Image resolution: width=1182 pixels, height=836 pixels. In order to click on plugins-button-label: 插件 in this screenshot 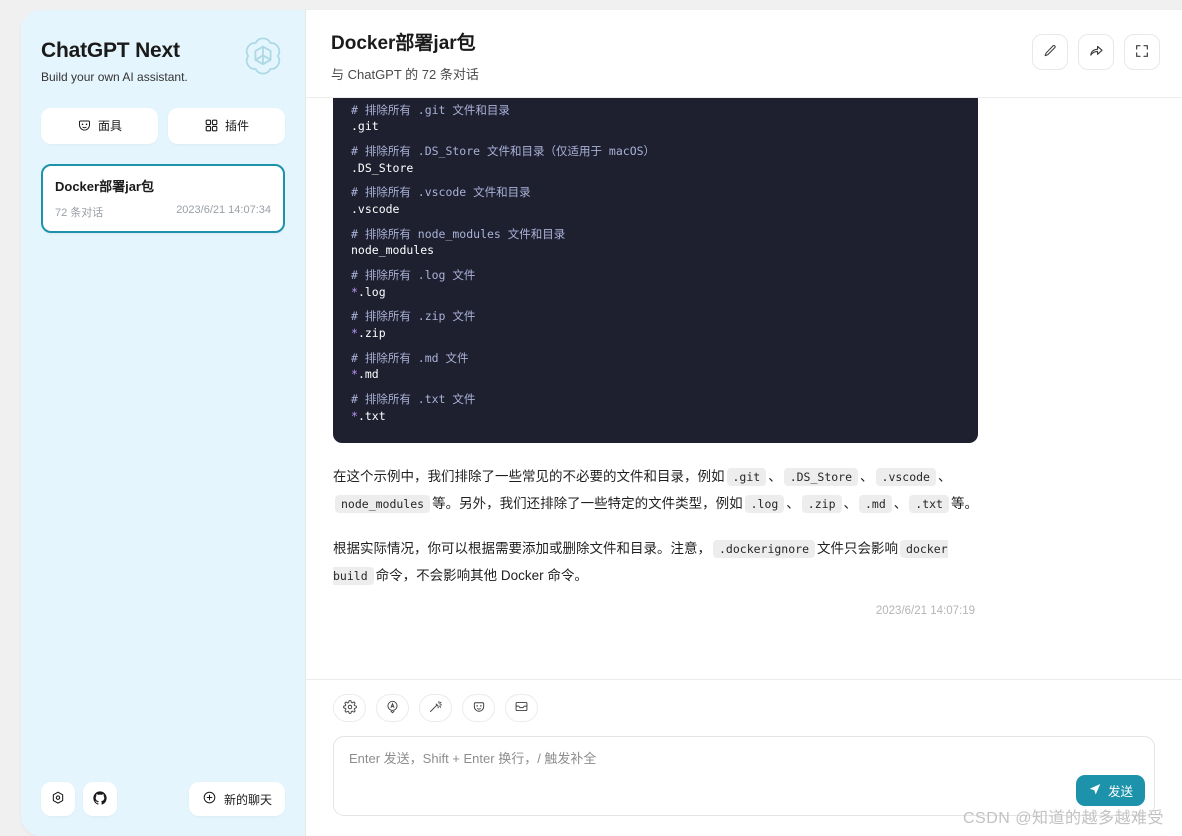, I will do `click(236, 126)`.